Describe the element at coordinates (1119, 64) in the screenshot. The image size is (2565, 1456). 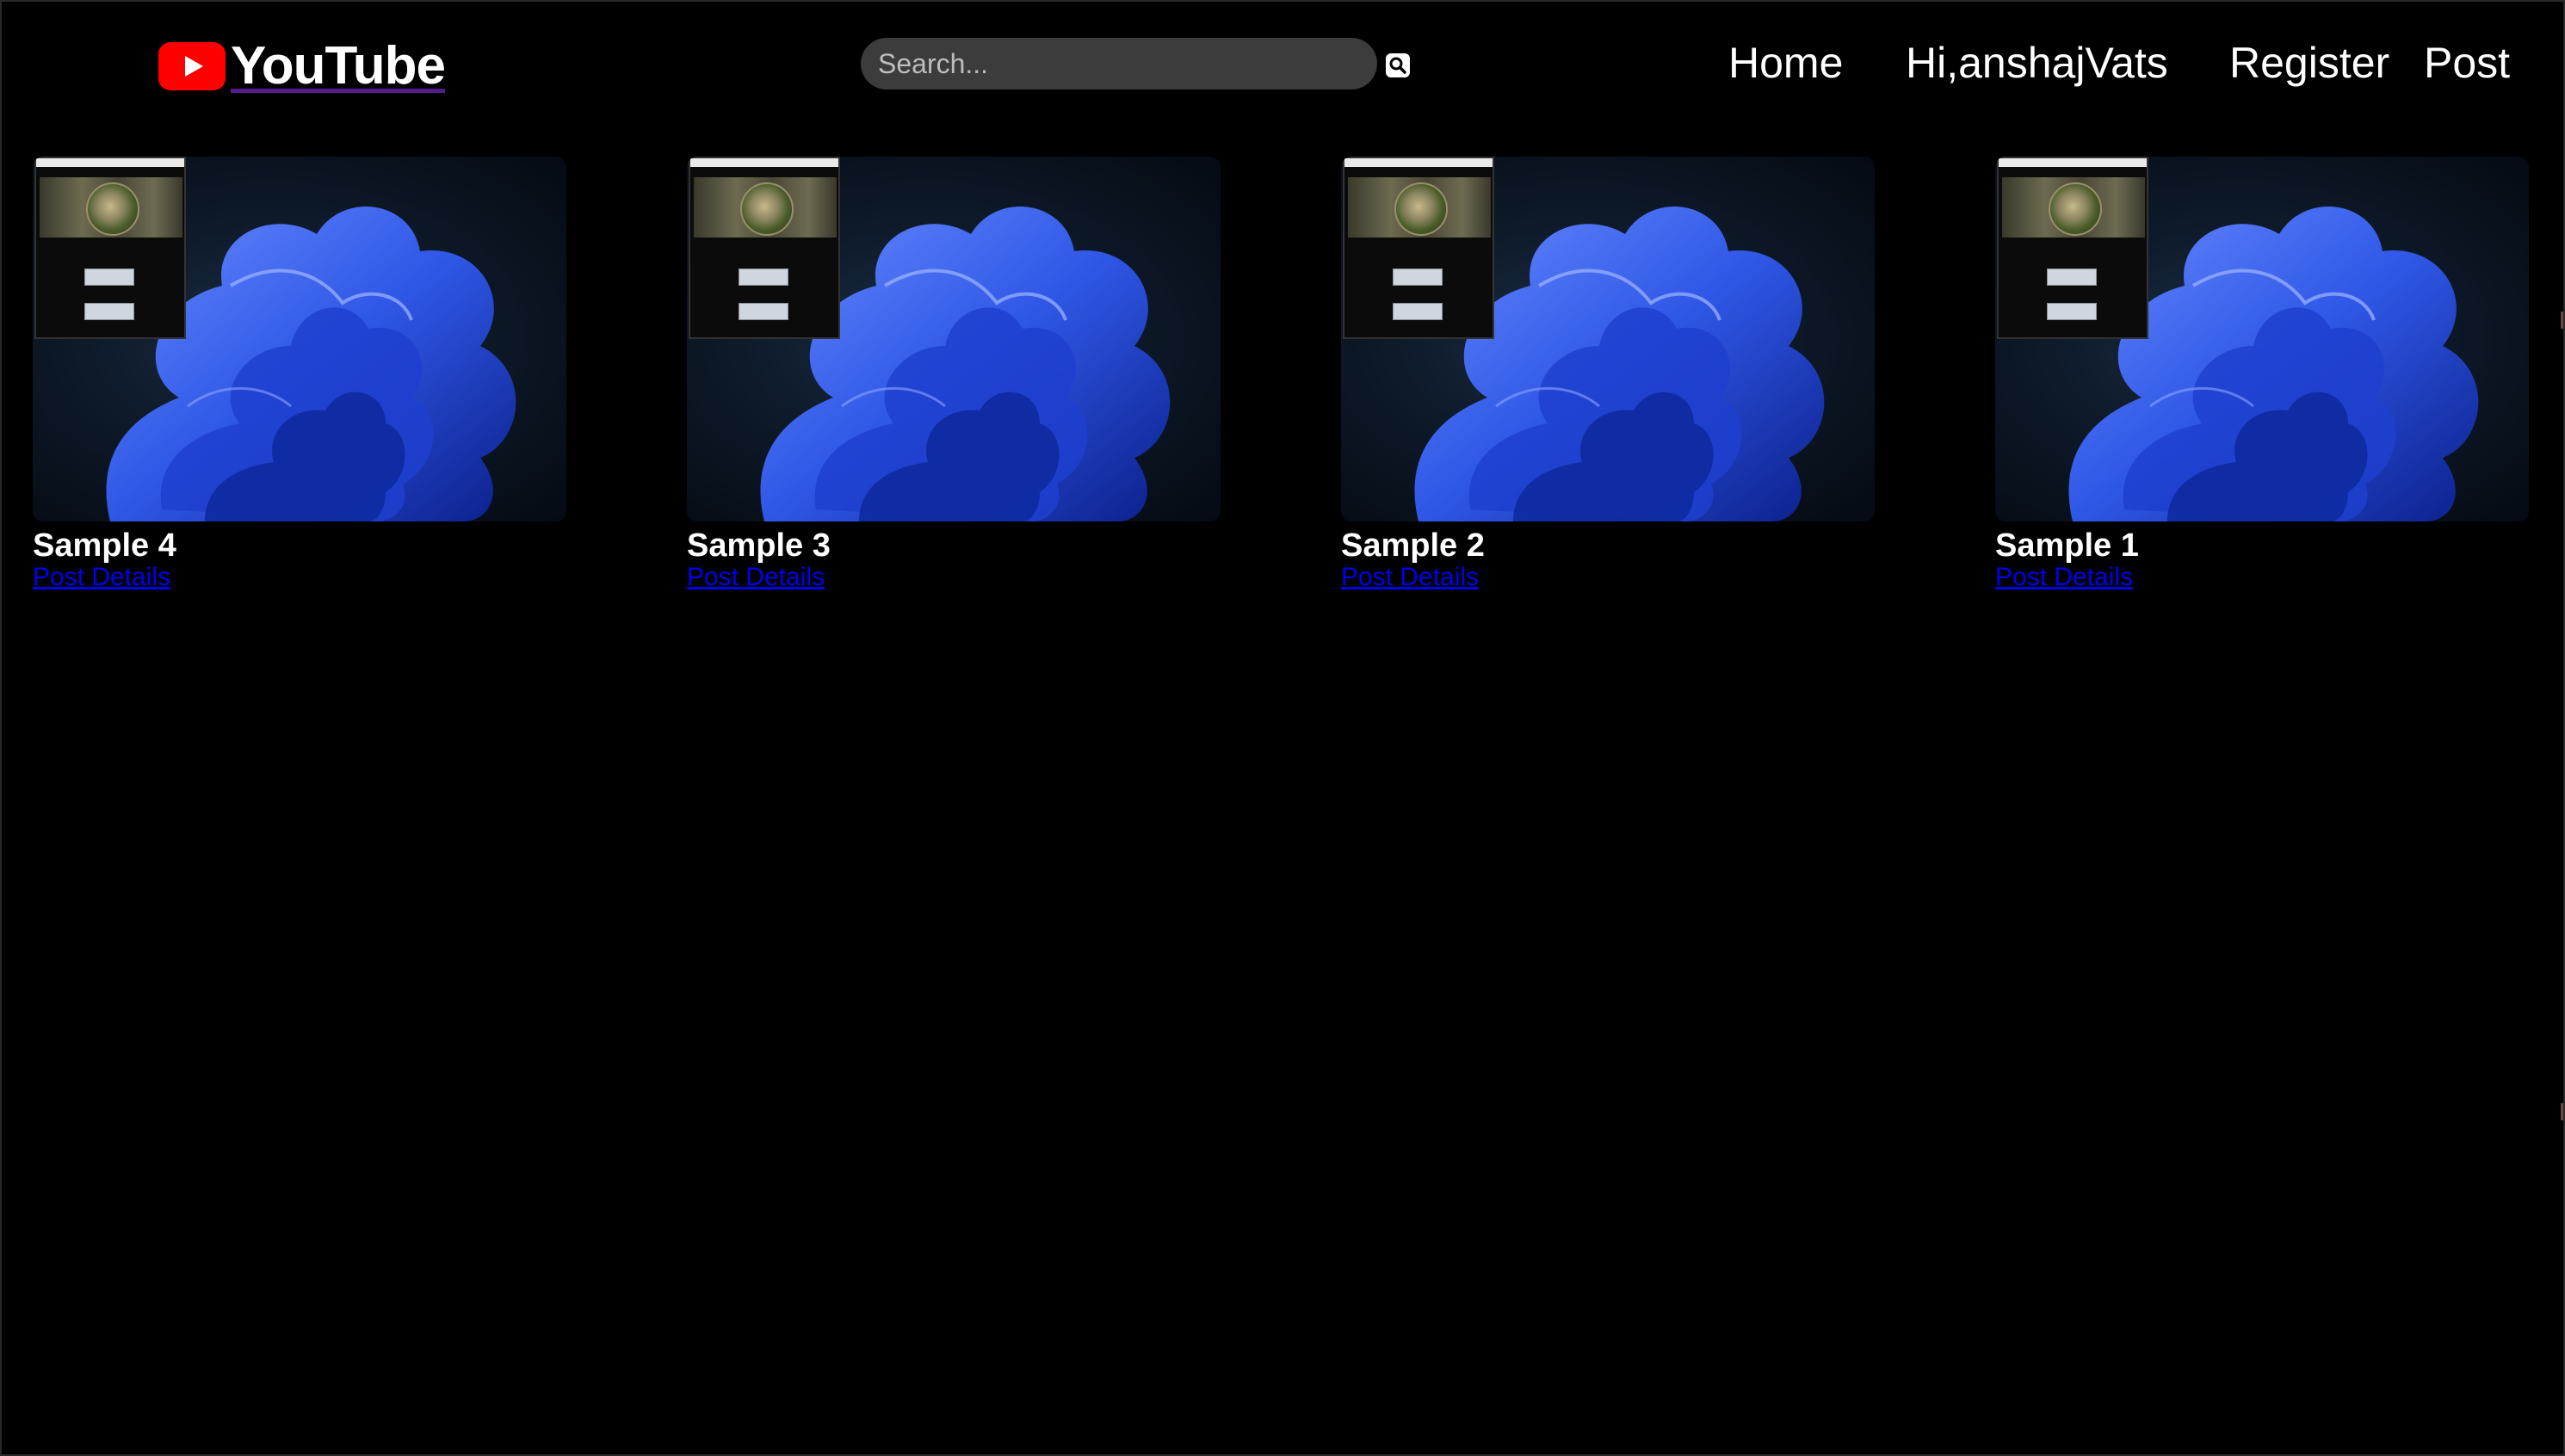
I see `search-input` at that location.